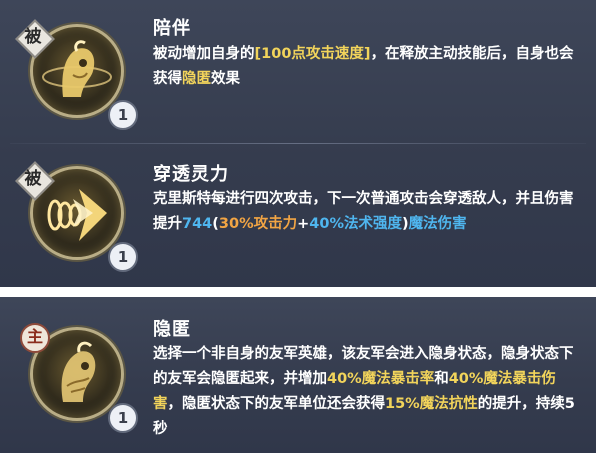 This screenshot has height=453, width=596. What do you see at coordinates (437, 224) in the screenshot?
I see `magic-damage-keyword: 魔法伤害` at bounding box center [437, 224].